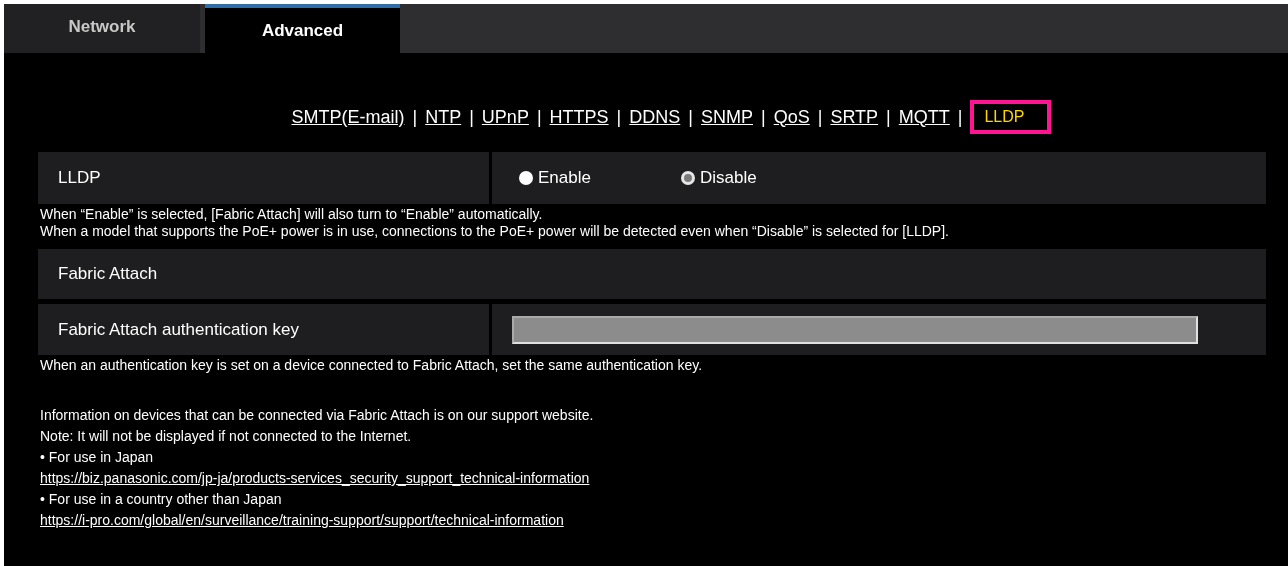 The height and width of the screenshot is (566, 1288). I want to click on nav-link: NTP, so click(443, 117).